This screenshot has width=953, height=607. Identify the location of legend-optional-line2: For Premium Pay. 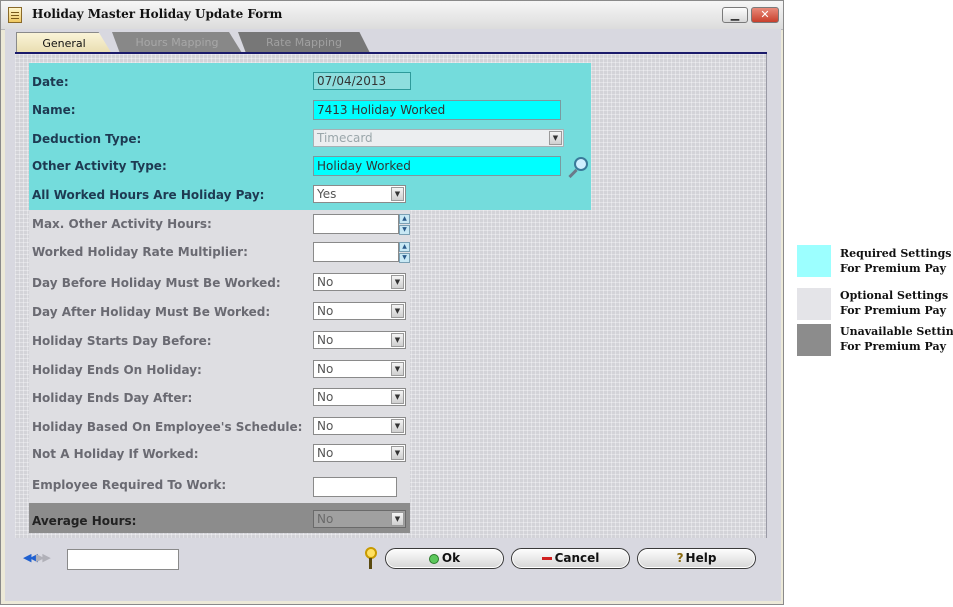
(893, 310).